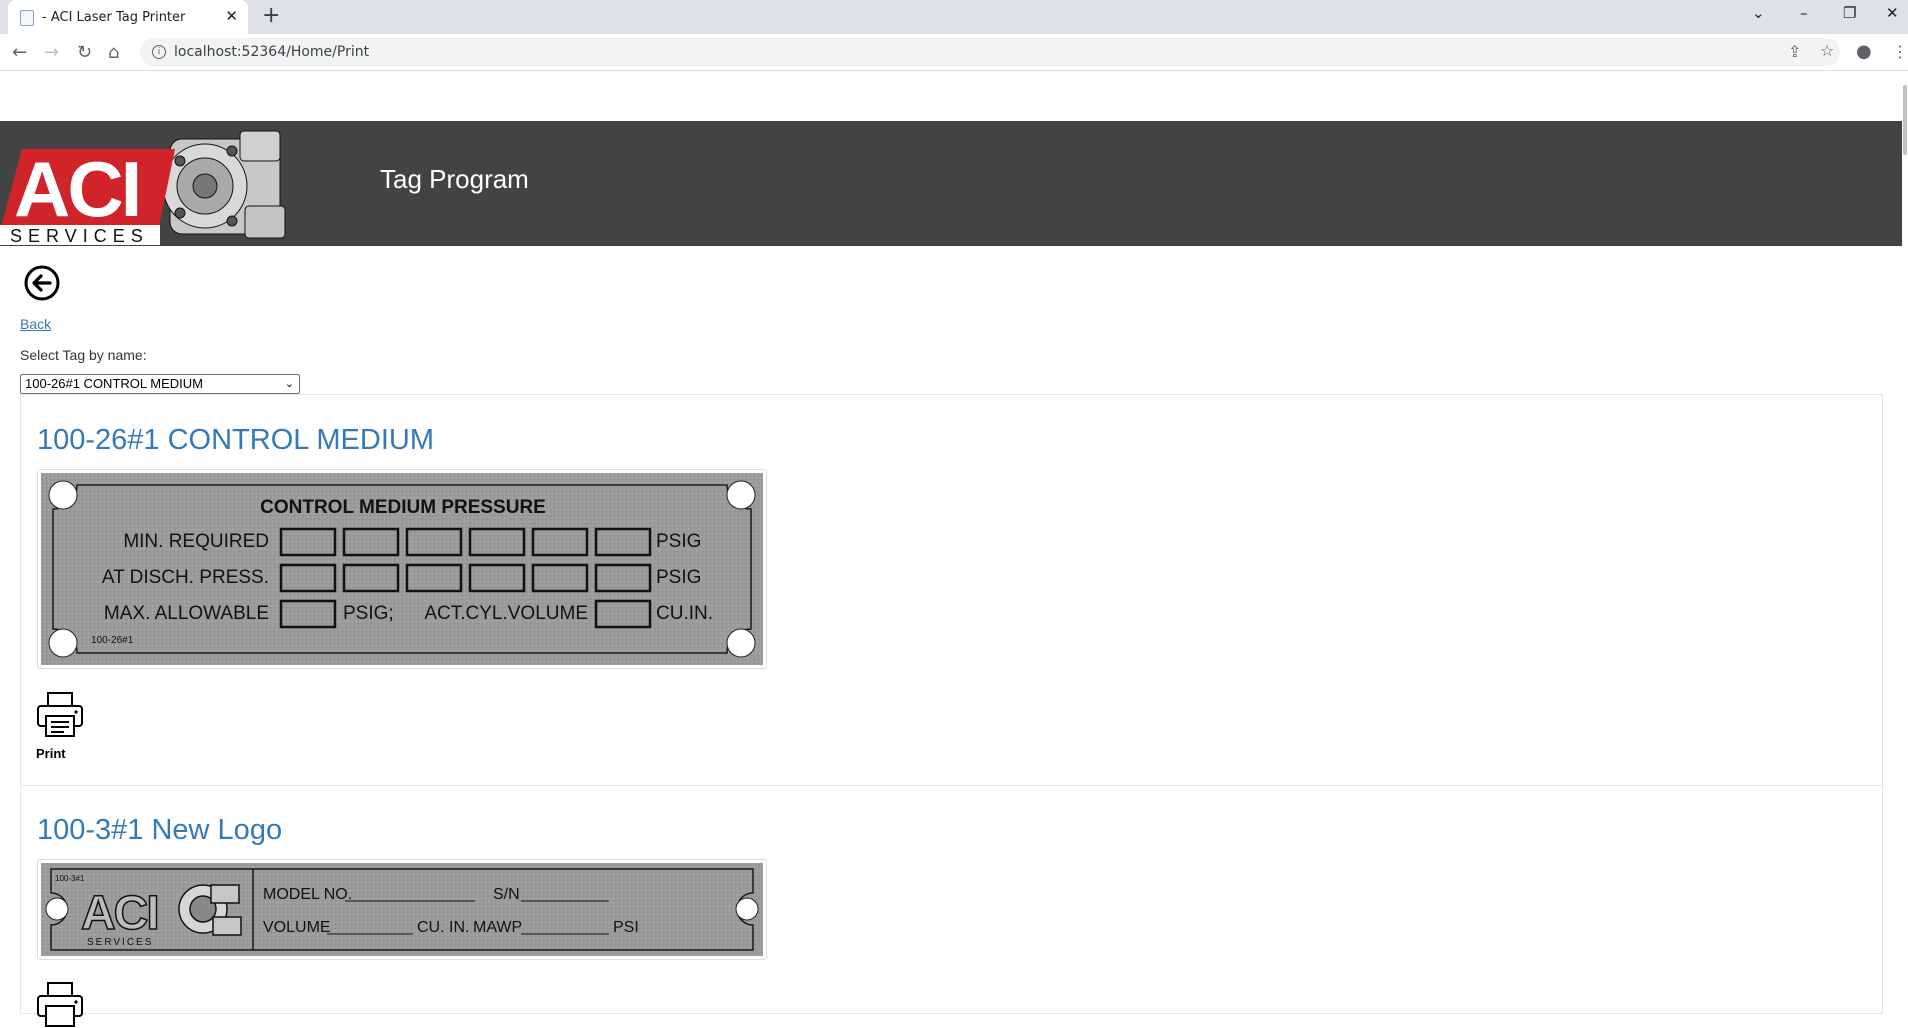  What do you see at coordinates (19, 52) in the screenshot?
I see `back-nav-icon: ←` at bounding box center [19, 52].